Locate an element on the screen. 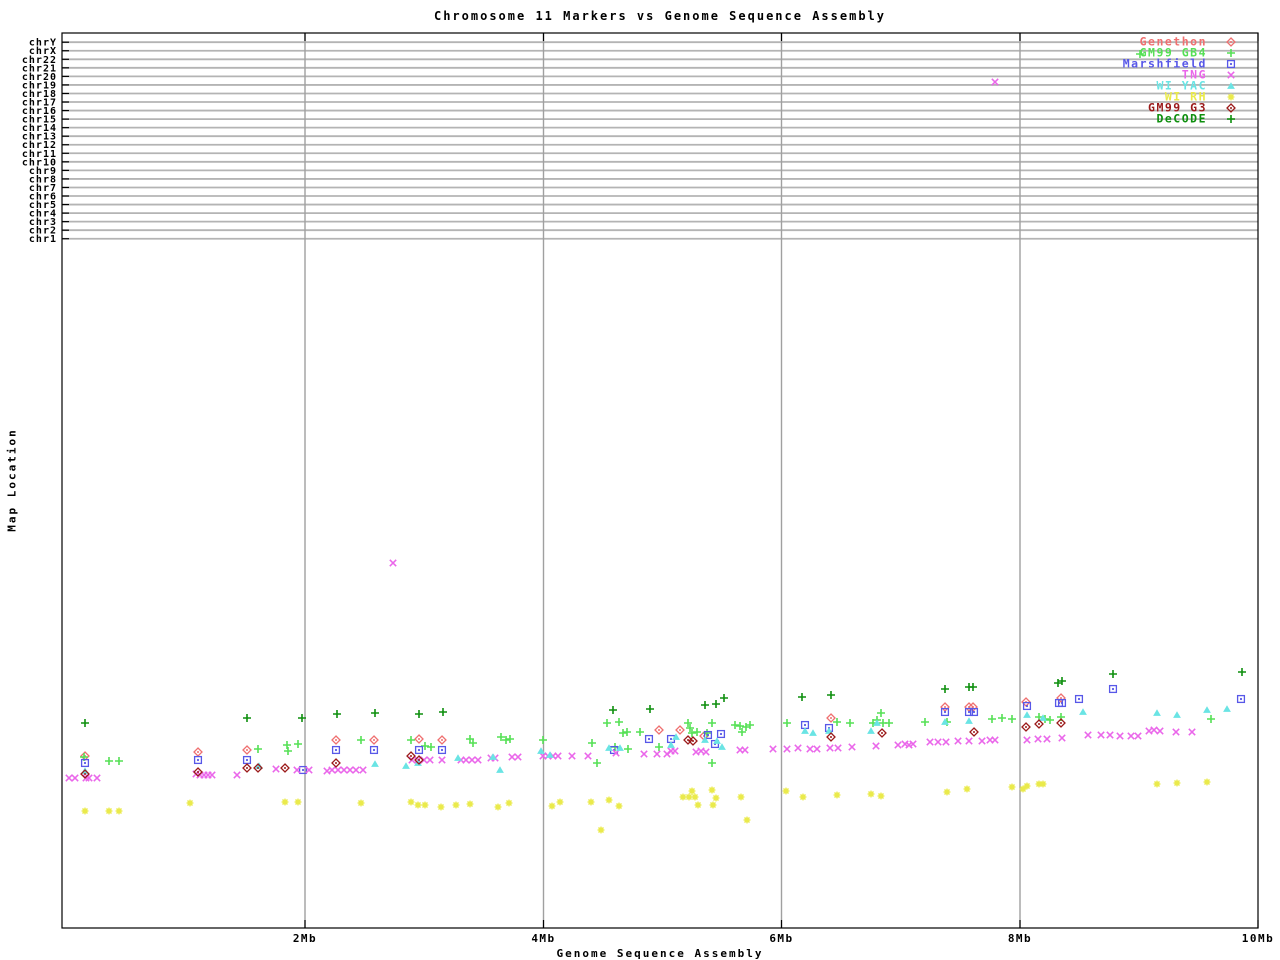 The width and height of the screenshot is (1280, 960). x-axis-label: Genome Sequence Assembly is located at coordinates (660, 953).